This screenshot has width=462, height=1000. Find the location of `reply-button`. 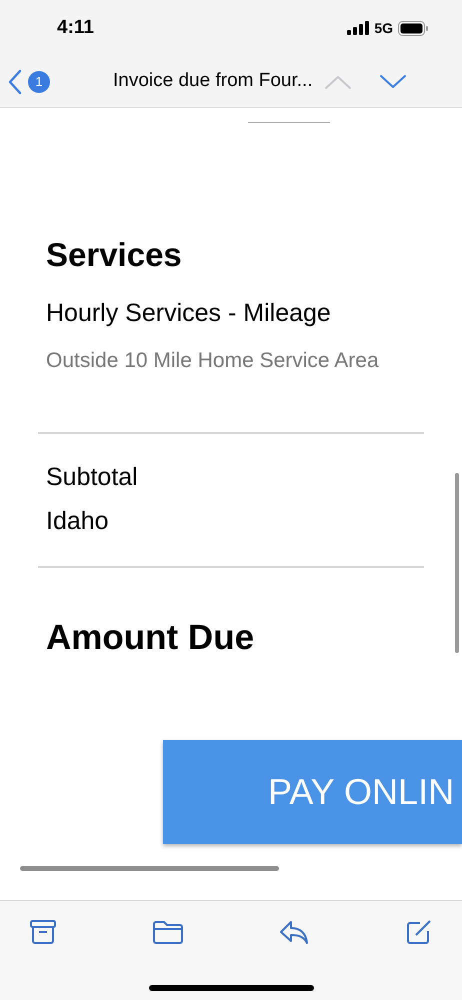

reply-button is located at coordinates (294, 932).